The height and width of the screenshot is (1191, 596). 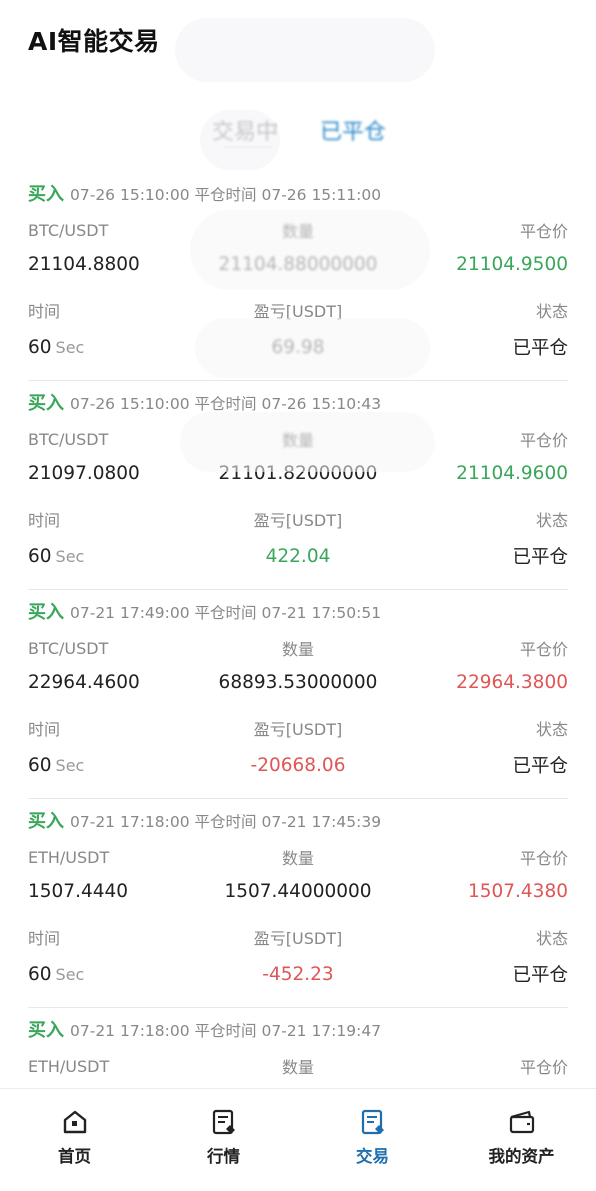 What do you see at coordinates (298, 729) in the screenshot?
I see `pnl-label: 盈亏[USDT]` at bounding box center [298, 729].